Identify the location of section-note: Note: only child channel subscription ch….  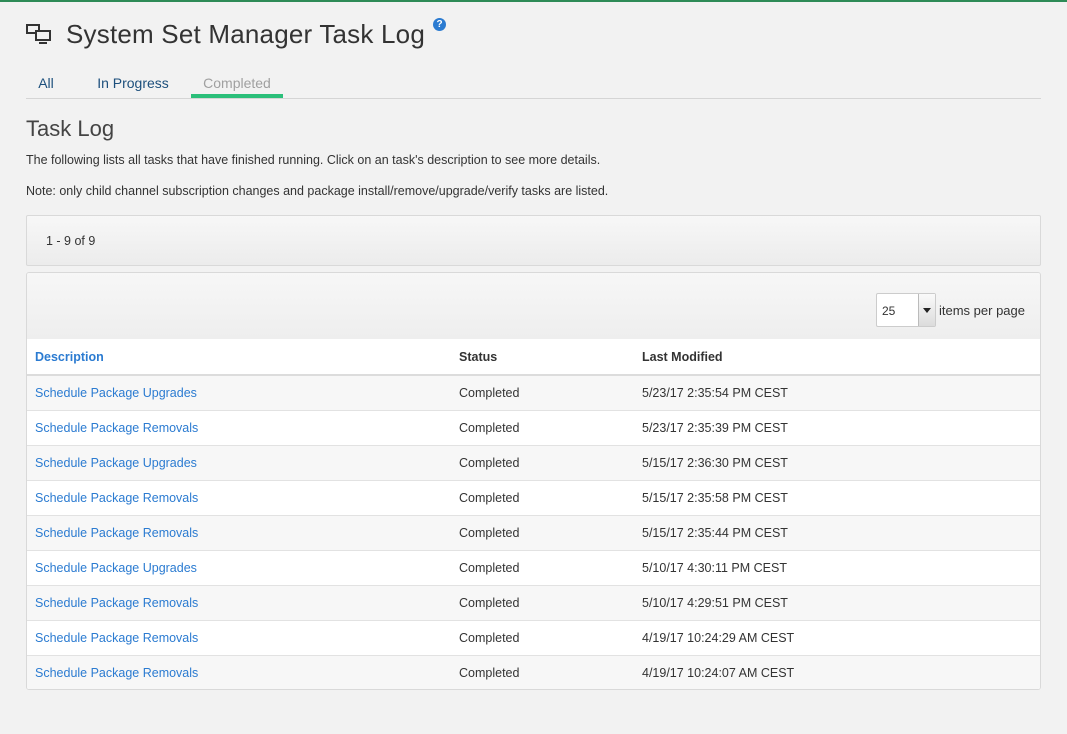
(317, 191).